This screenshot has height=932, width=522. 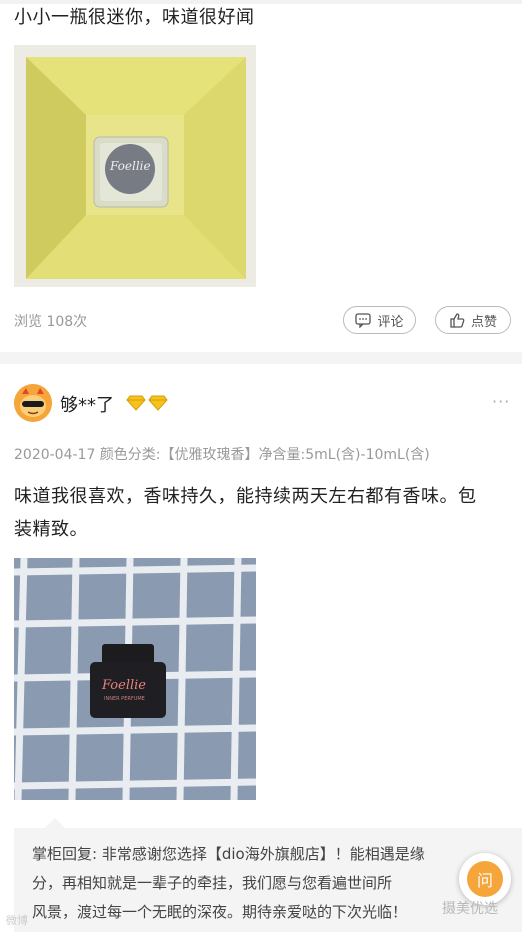 What do you see at coordinates (212, 883) in the screenshot?
I see `reply-line-2: 分，再相知就是一辈子的牵挂，我们愿与您看遍世间所` at bounding box center [212, 883].